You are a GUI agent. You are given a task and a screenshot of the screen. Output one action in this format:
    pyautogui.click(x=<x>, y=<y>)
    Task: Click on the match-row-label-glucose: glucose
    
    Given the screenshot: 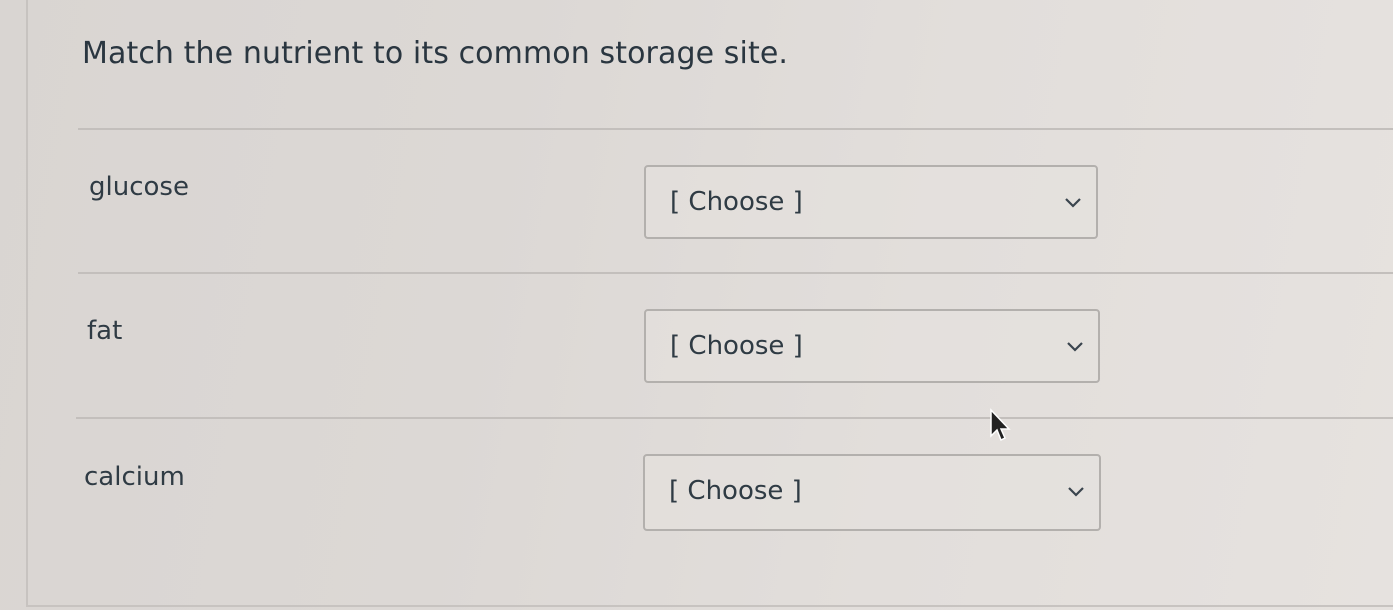 What is the action you would take?
    pyautogui.click(x=139, y=187)
    